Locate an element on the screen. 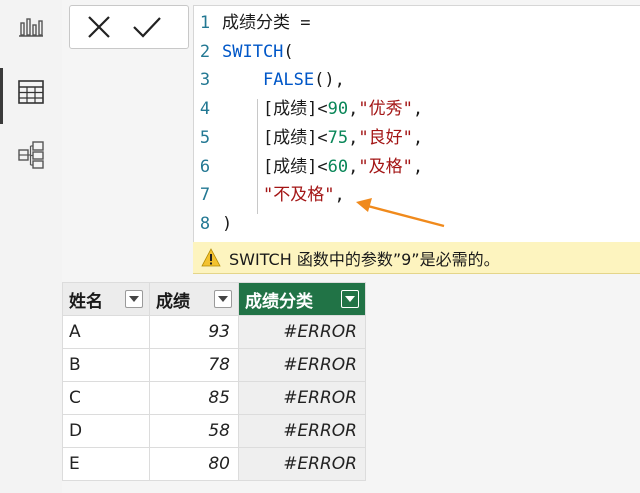 This screenshot has height=493, width=640. cancel-button is located at coordinates (99, 27).